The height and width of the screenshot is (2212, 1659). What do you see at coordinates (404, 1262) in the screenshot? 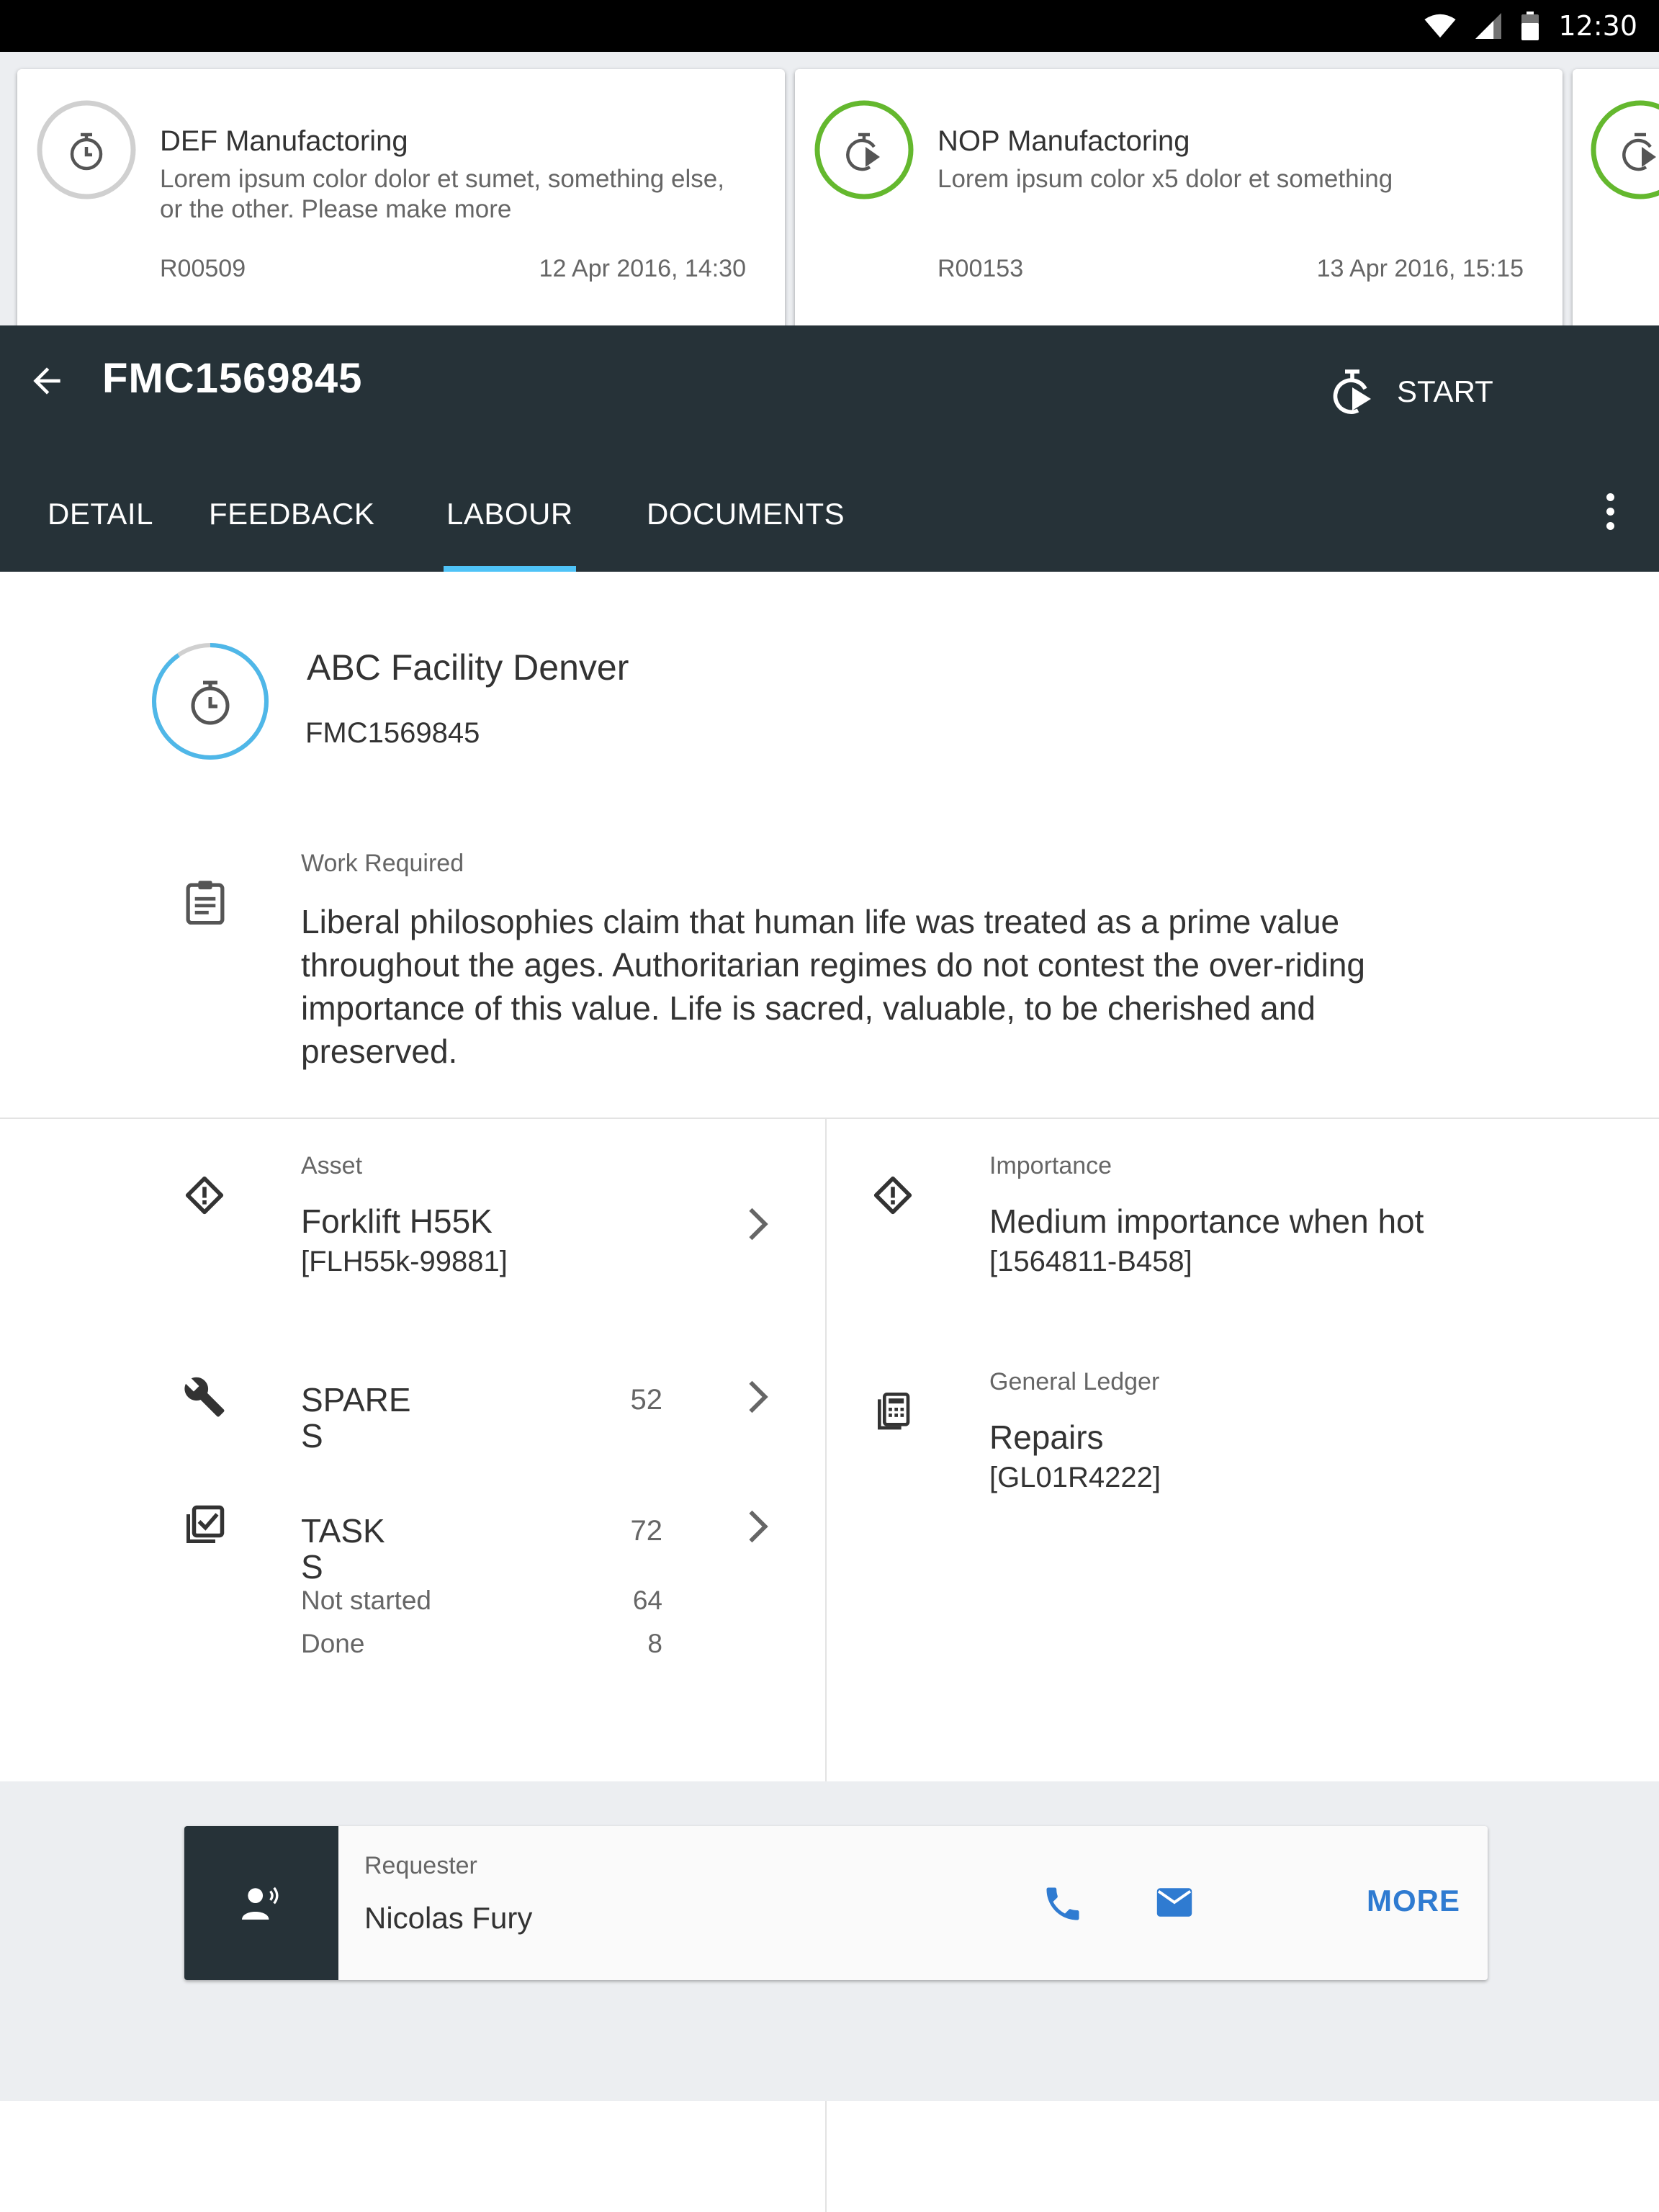
I see `asset-code: [FLH55k-99881]` at bounding box center [404, 1262].